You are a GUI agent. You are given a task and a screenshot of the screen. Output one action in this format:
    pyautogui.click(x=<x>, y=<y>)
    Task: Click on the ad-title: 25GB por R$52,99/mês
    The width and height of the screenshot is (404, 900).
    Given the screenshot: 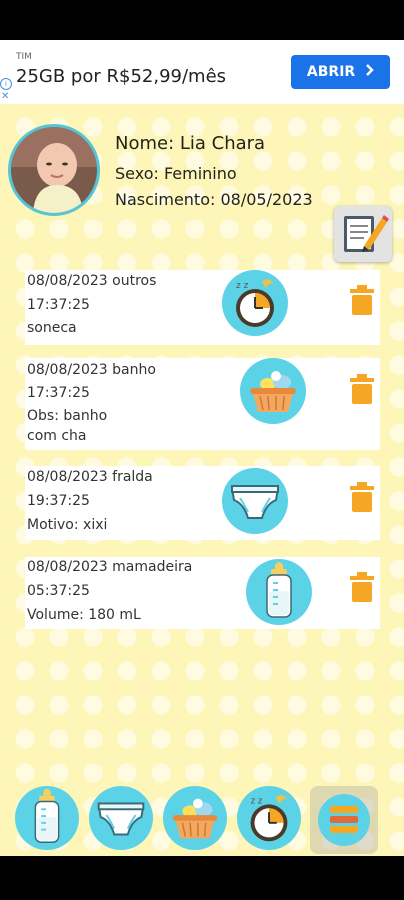 What is the action you would take?
    pyautogui.click(x=121, y=76)
    